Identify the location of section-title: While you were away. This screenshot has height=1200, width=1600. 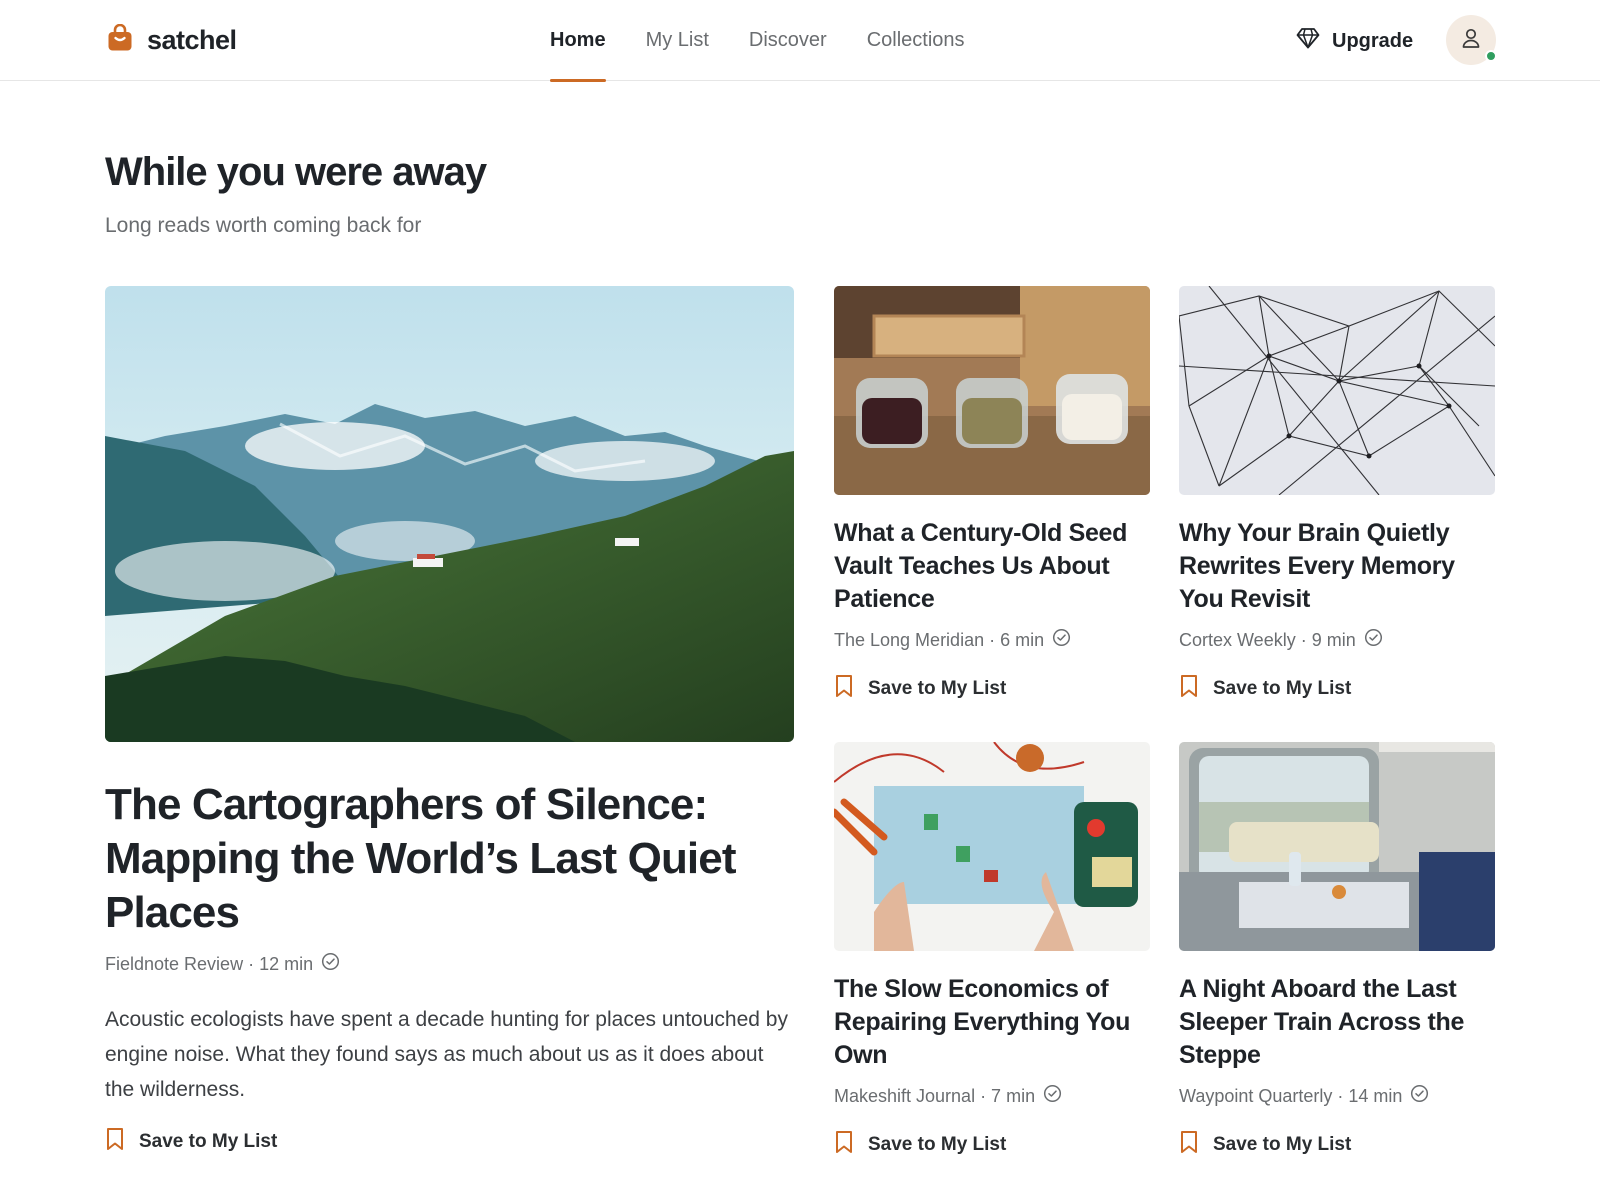
(296, 172).